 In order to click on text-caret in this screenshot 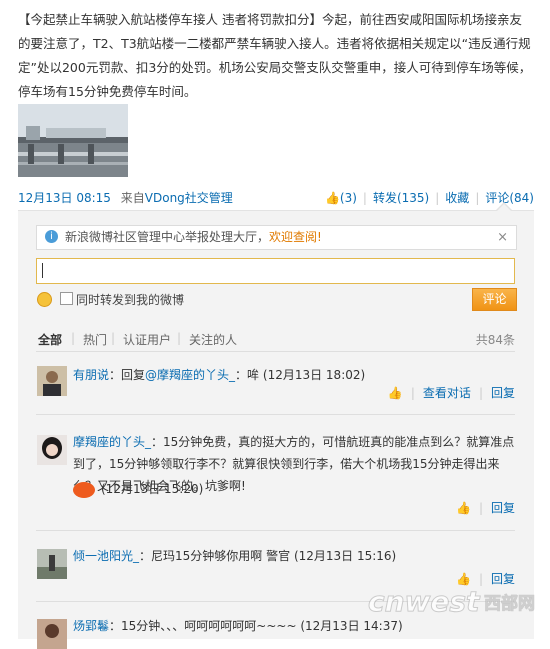, I will do `click(42, 270)`.